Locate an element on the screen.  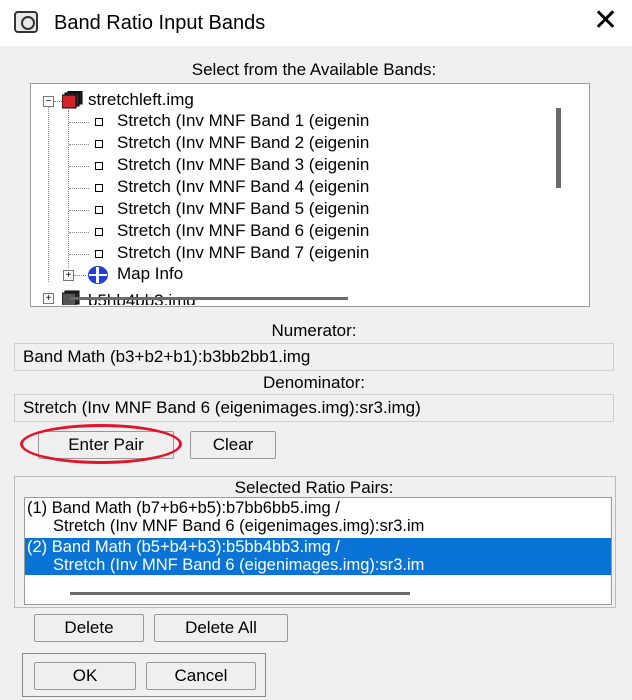
pair-2-line-1: (2) Band Math (b5+b4+b3):b5bb4bb3.img / is located at coordinates (318, 547).